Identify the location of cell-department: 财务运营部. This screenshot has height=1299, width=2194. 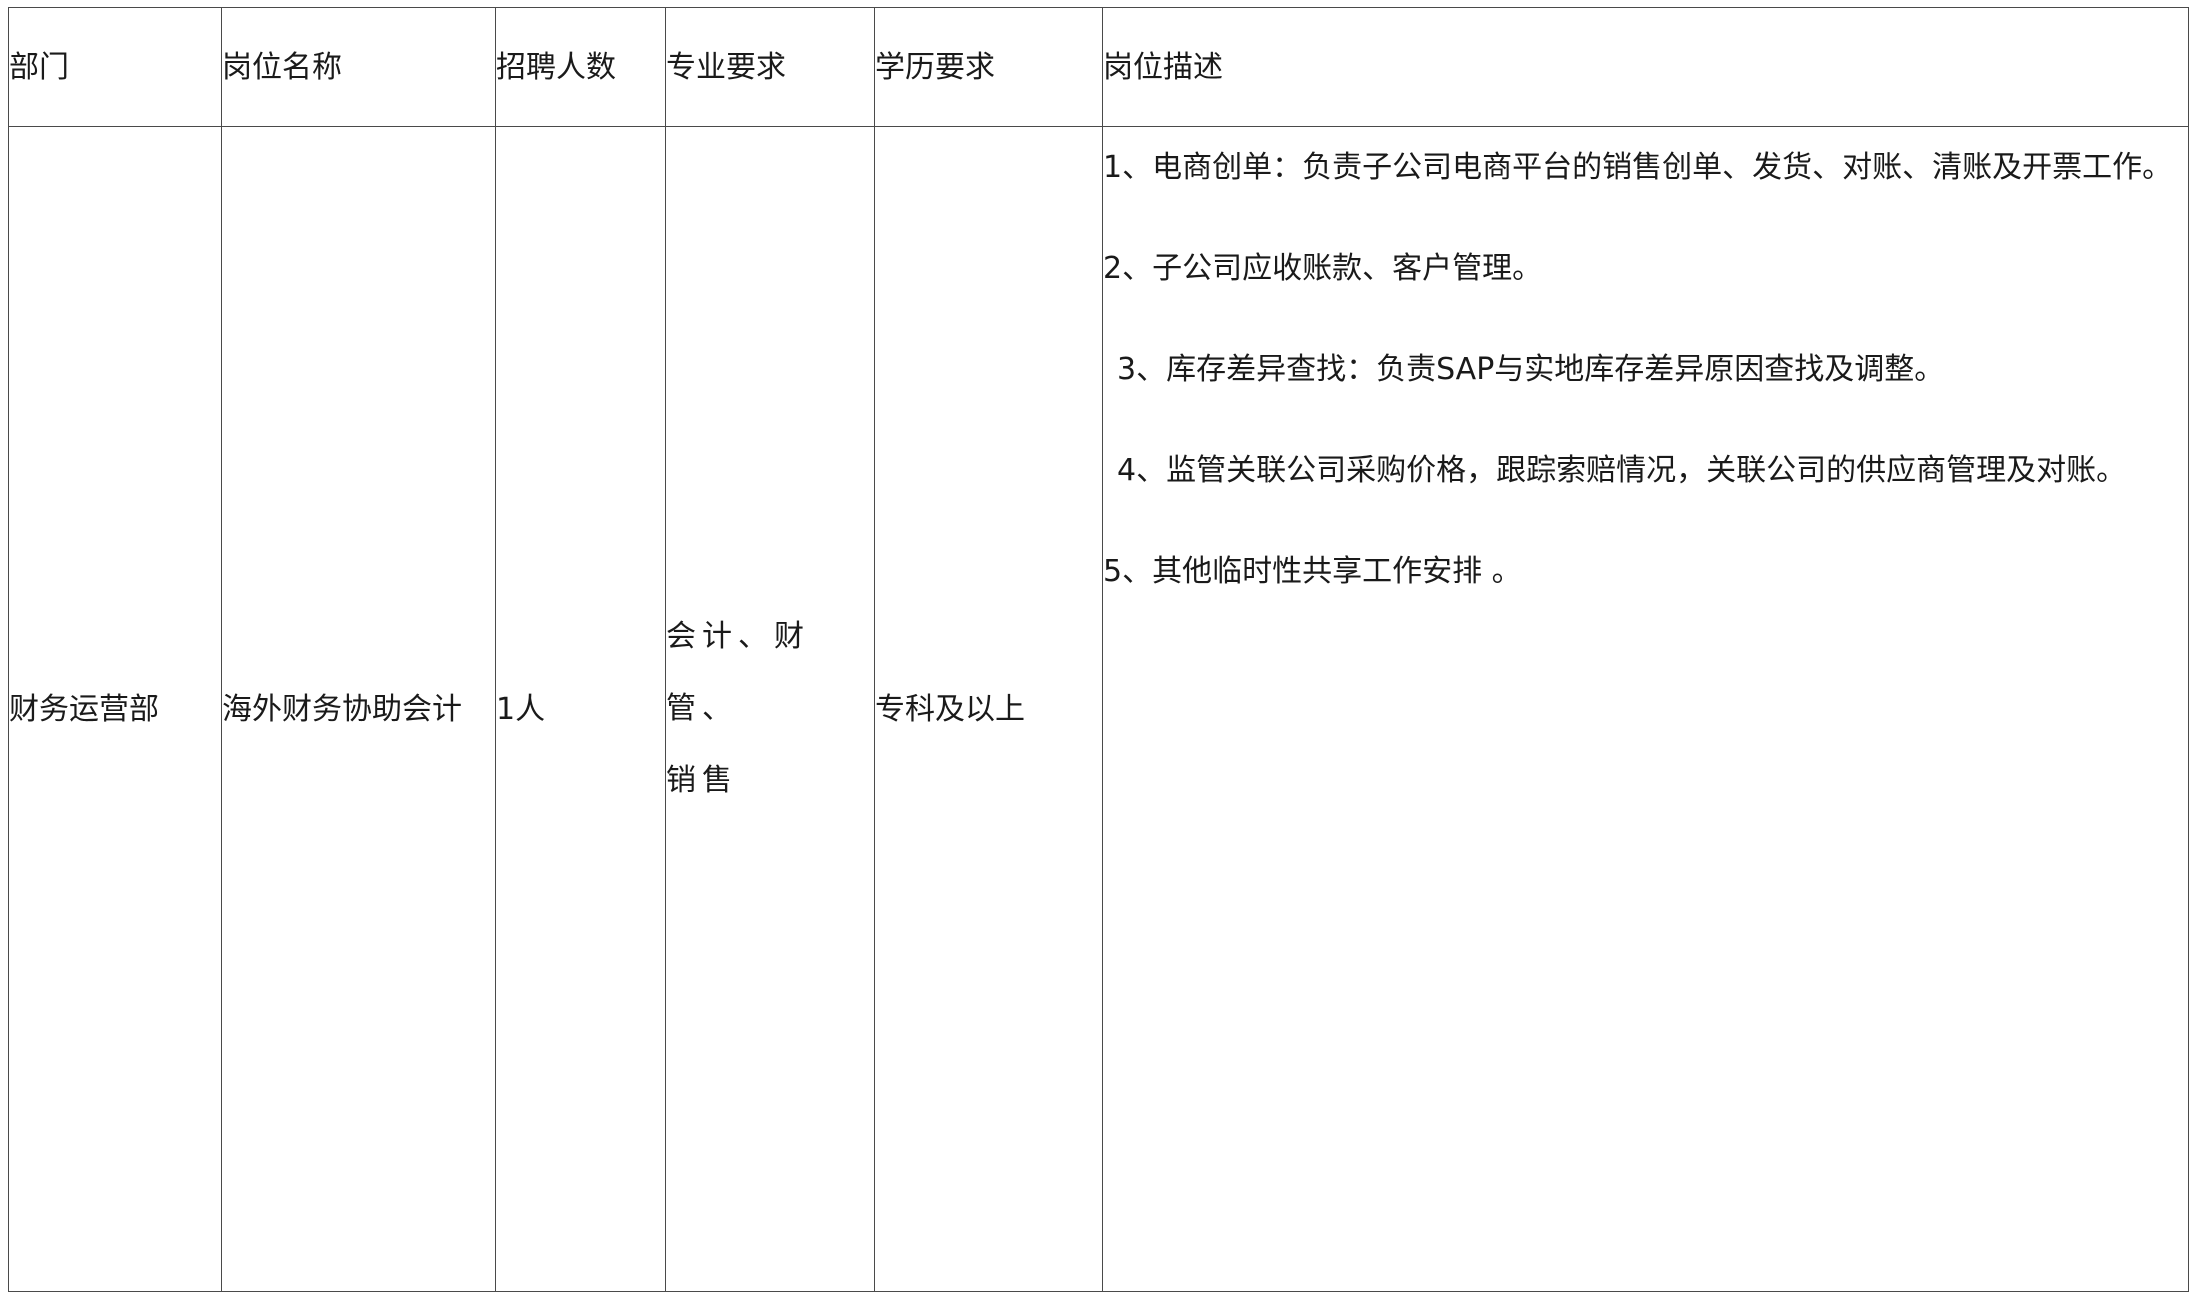
(115, 709).